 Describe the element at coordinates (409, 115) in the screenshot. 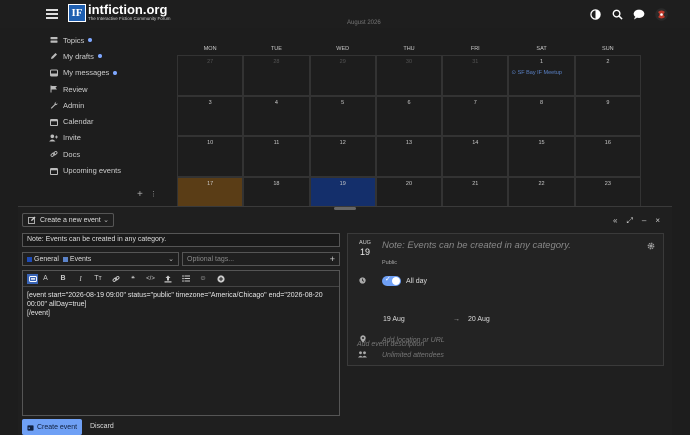

I see `calendar-day-cell: 6` at that location.